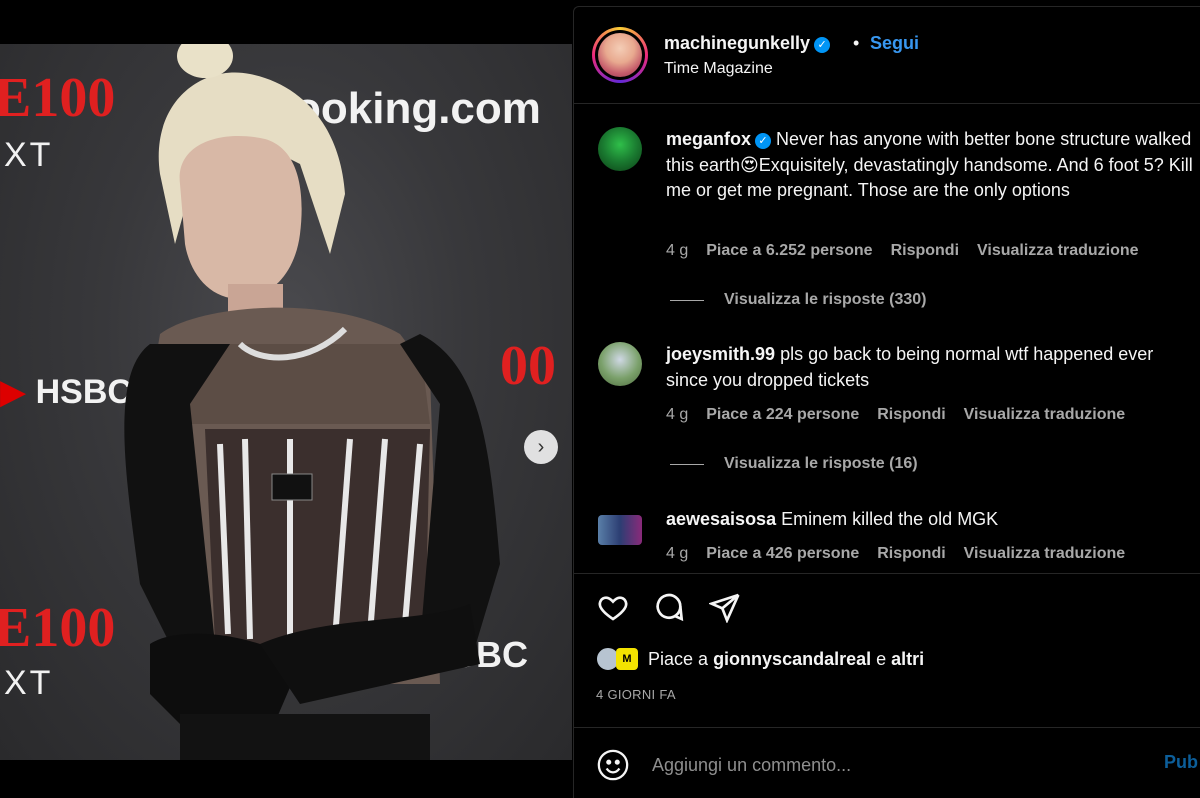 This screenshot has height=798, width=1200. Describe the element at coordinates (881, 658) in the screenshot. I see `likes-conj: e` at that location.